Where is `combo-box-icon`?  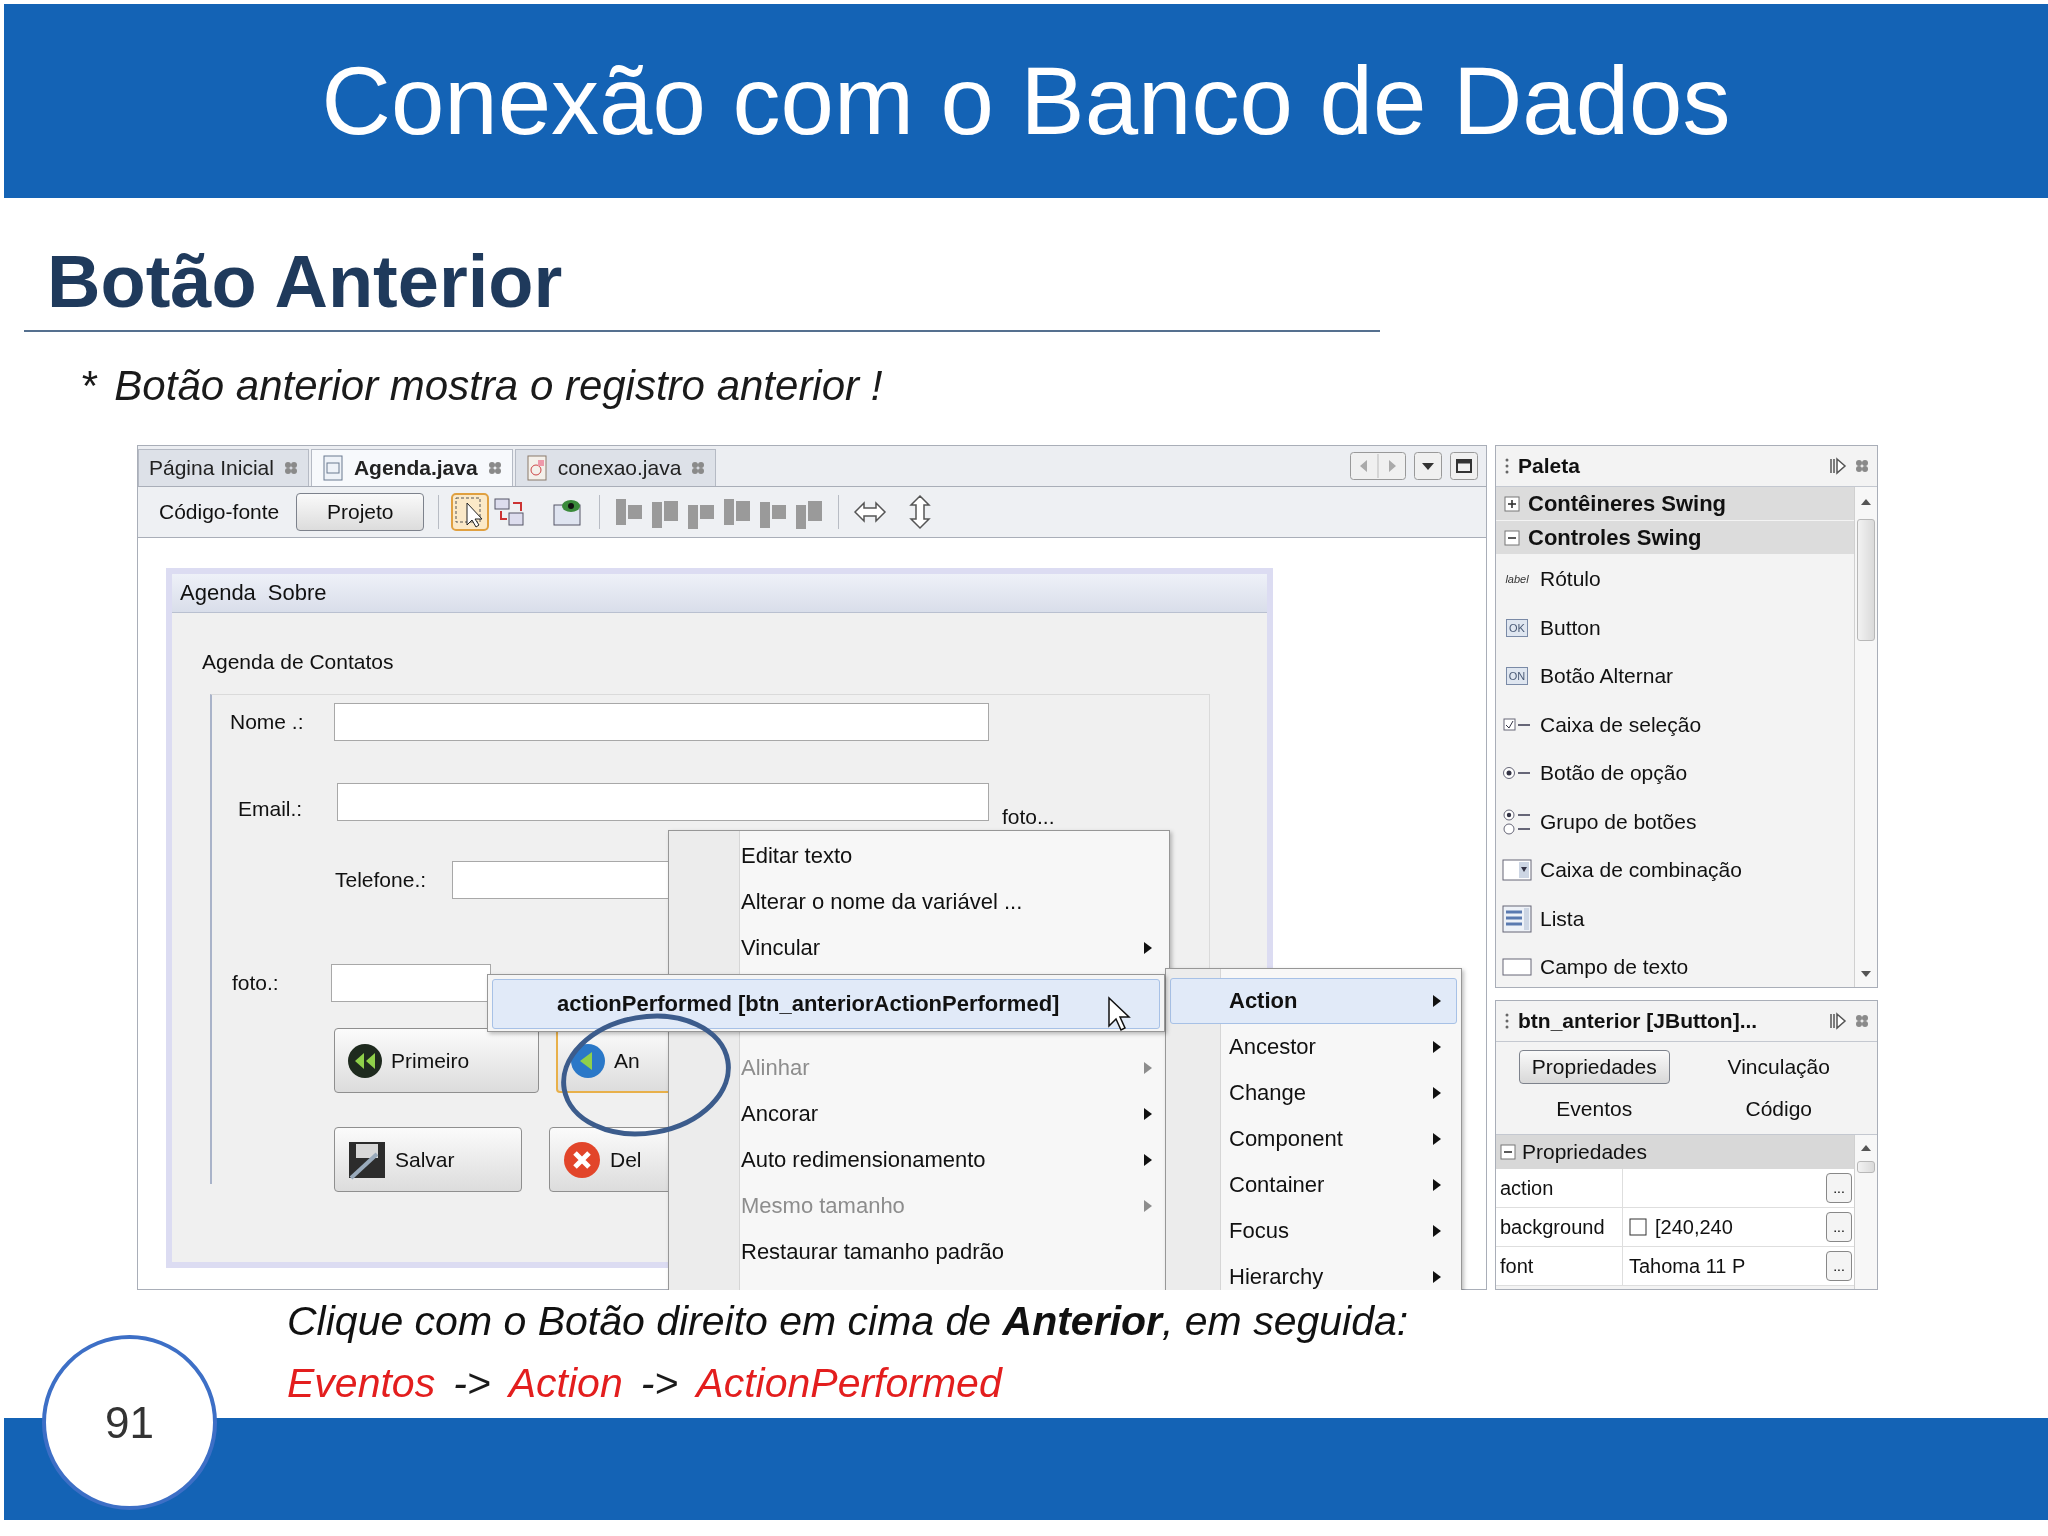
combo-box-icon is located at coordinates (1517, 870).